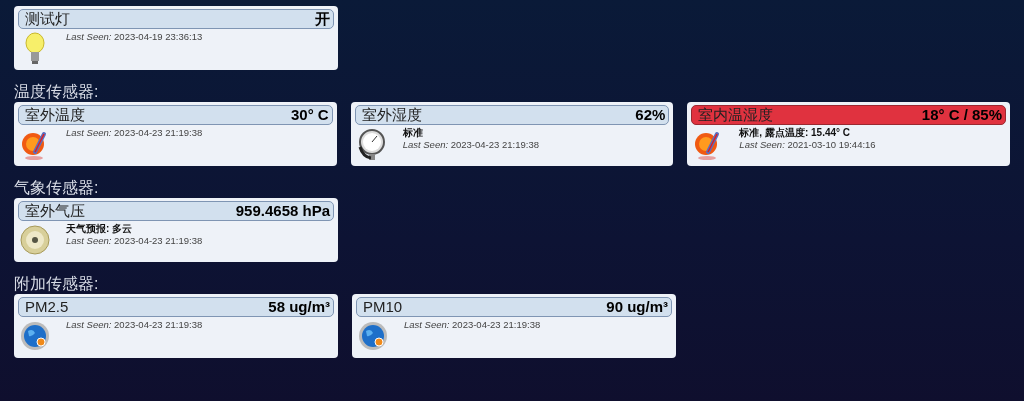 The width and height of the screenshot is (1024, 401). Describe the element at coordinates (961, 114) in the screenshot. I see `device-value: 18° C / 85%` at that location.